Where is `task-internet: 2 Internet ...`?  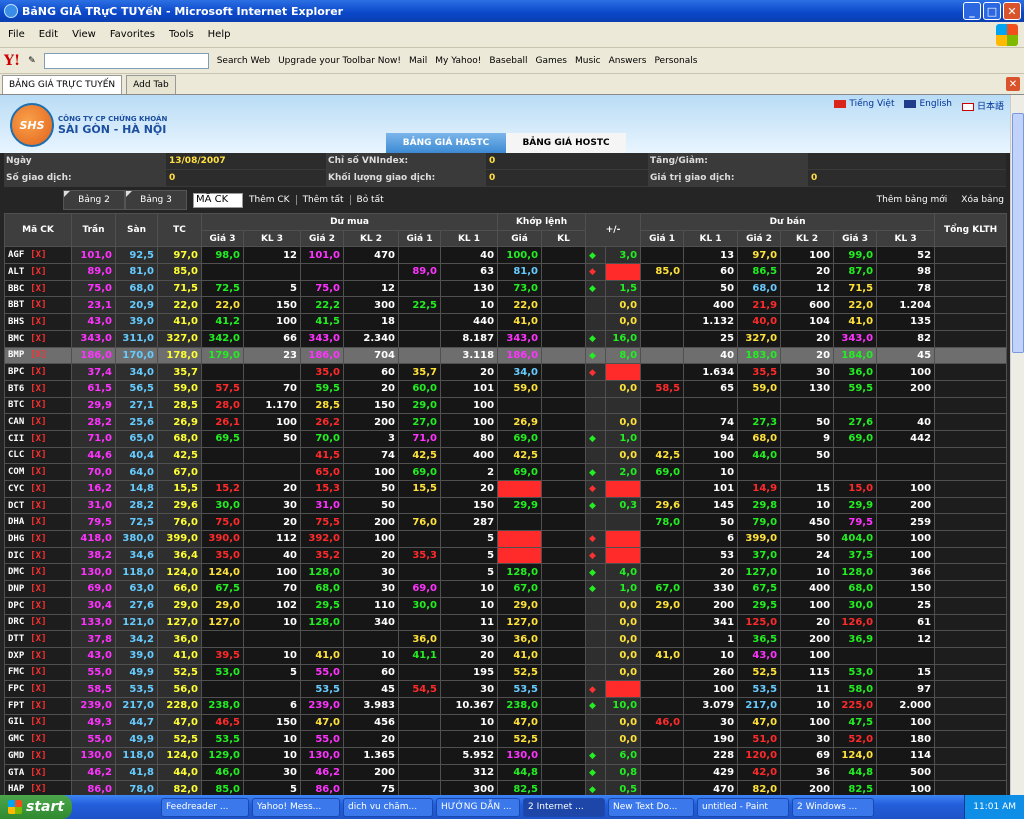 task-internet: 2 Internet ... is located at coordinates (564, 807).